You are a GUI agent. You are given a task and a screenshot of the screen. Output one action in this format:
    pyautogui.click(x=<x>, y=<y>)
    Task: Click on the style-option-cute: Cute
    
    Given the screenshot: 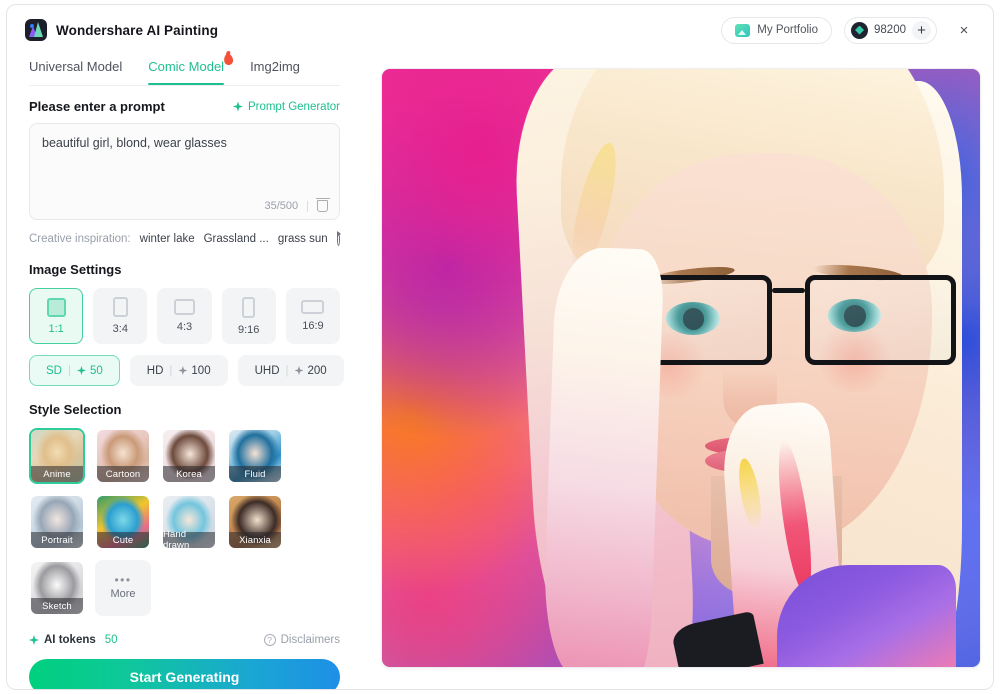 What is the action you would take?
    pyautogui.click(x=123, y=522)
    